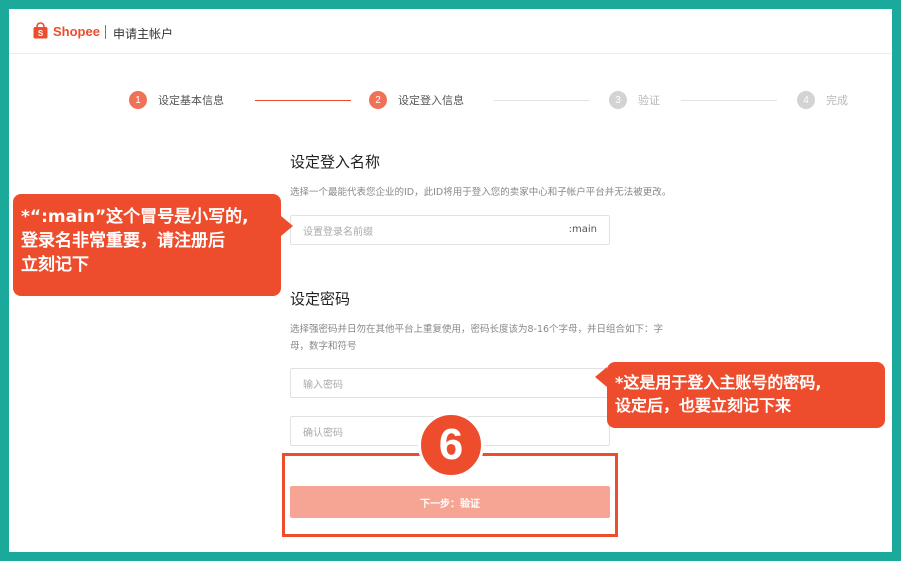 This screenshot has width=901, height=561. What do you see at coordinates (718, 382) in the screenshot?
I see `callout-right-line1: *这是用于登入主账号的密码,` at bounding box center [718, 382].